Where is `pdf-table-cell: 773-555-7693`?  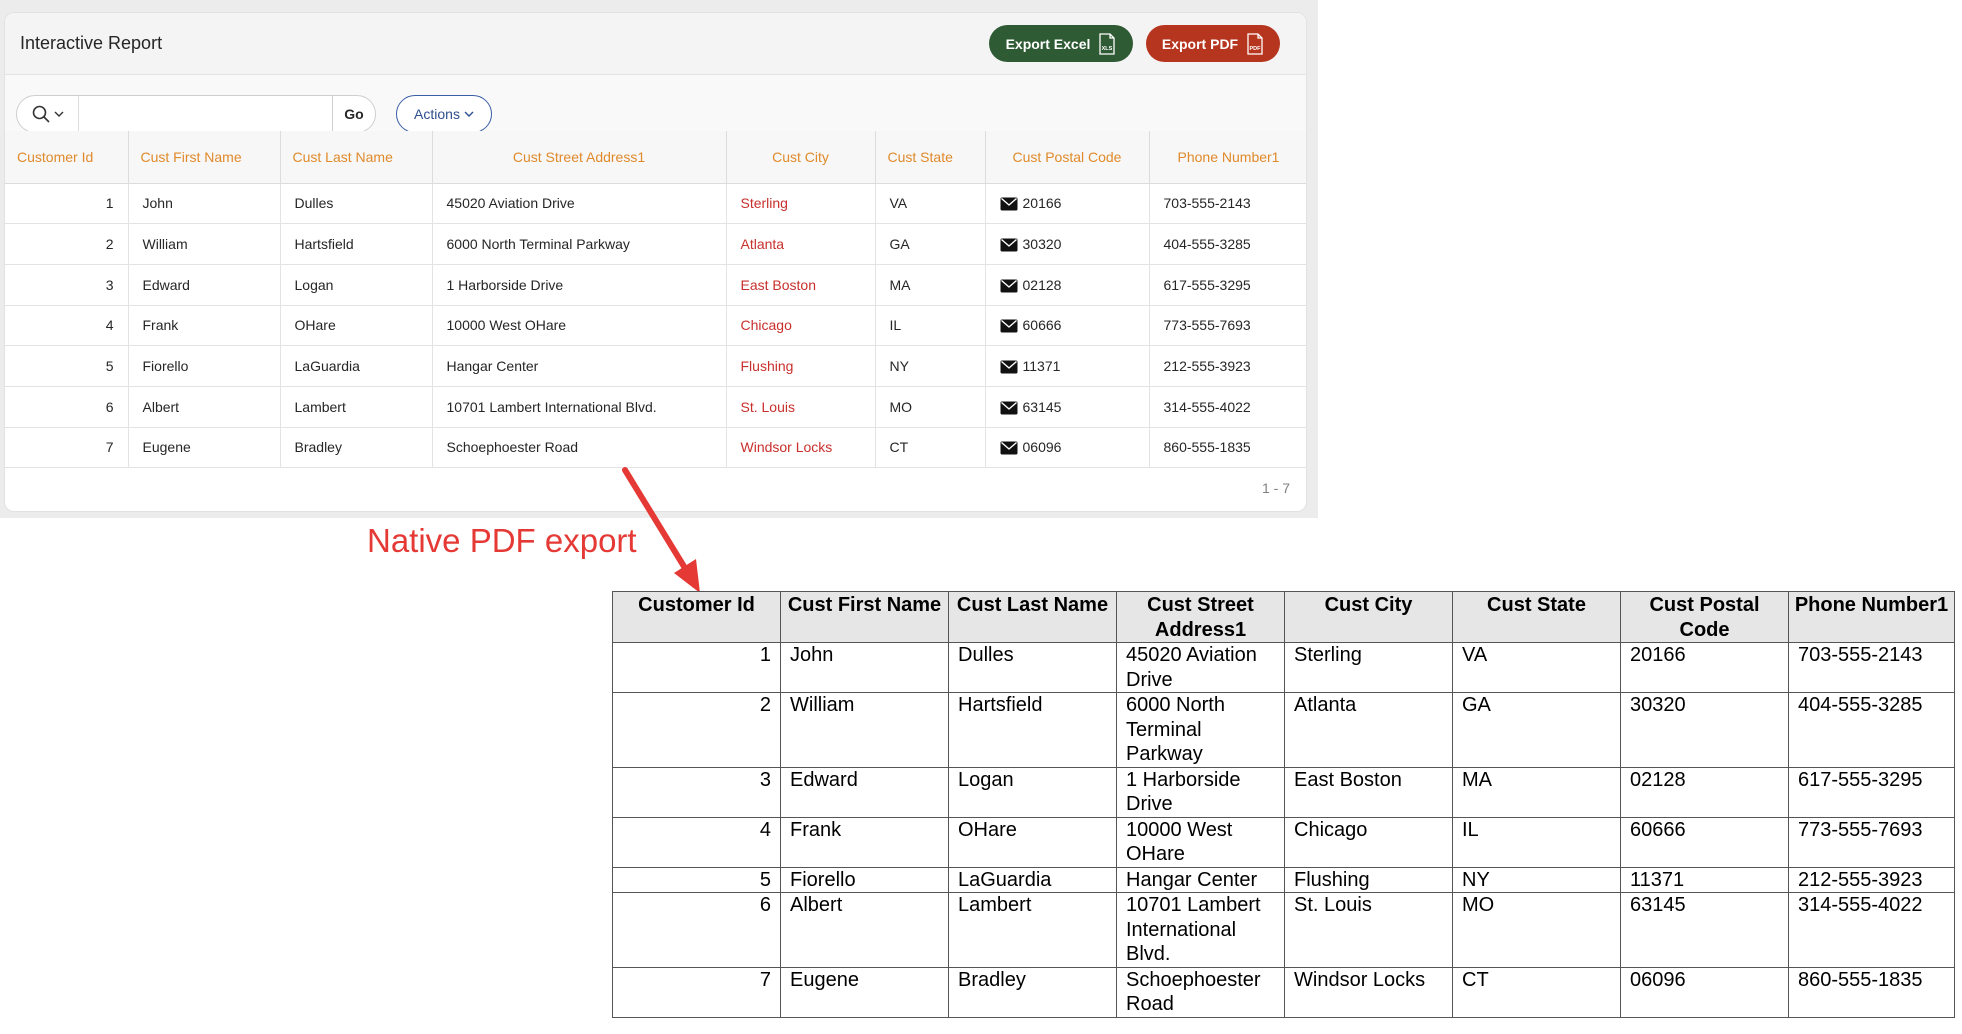
pdf-table-cell: 773-555-7693 is located at coordinates (1871, 842).